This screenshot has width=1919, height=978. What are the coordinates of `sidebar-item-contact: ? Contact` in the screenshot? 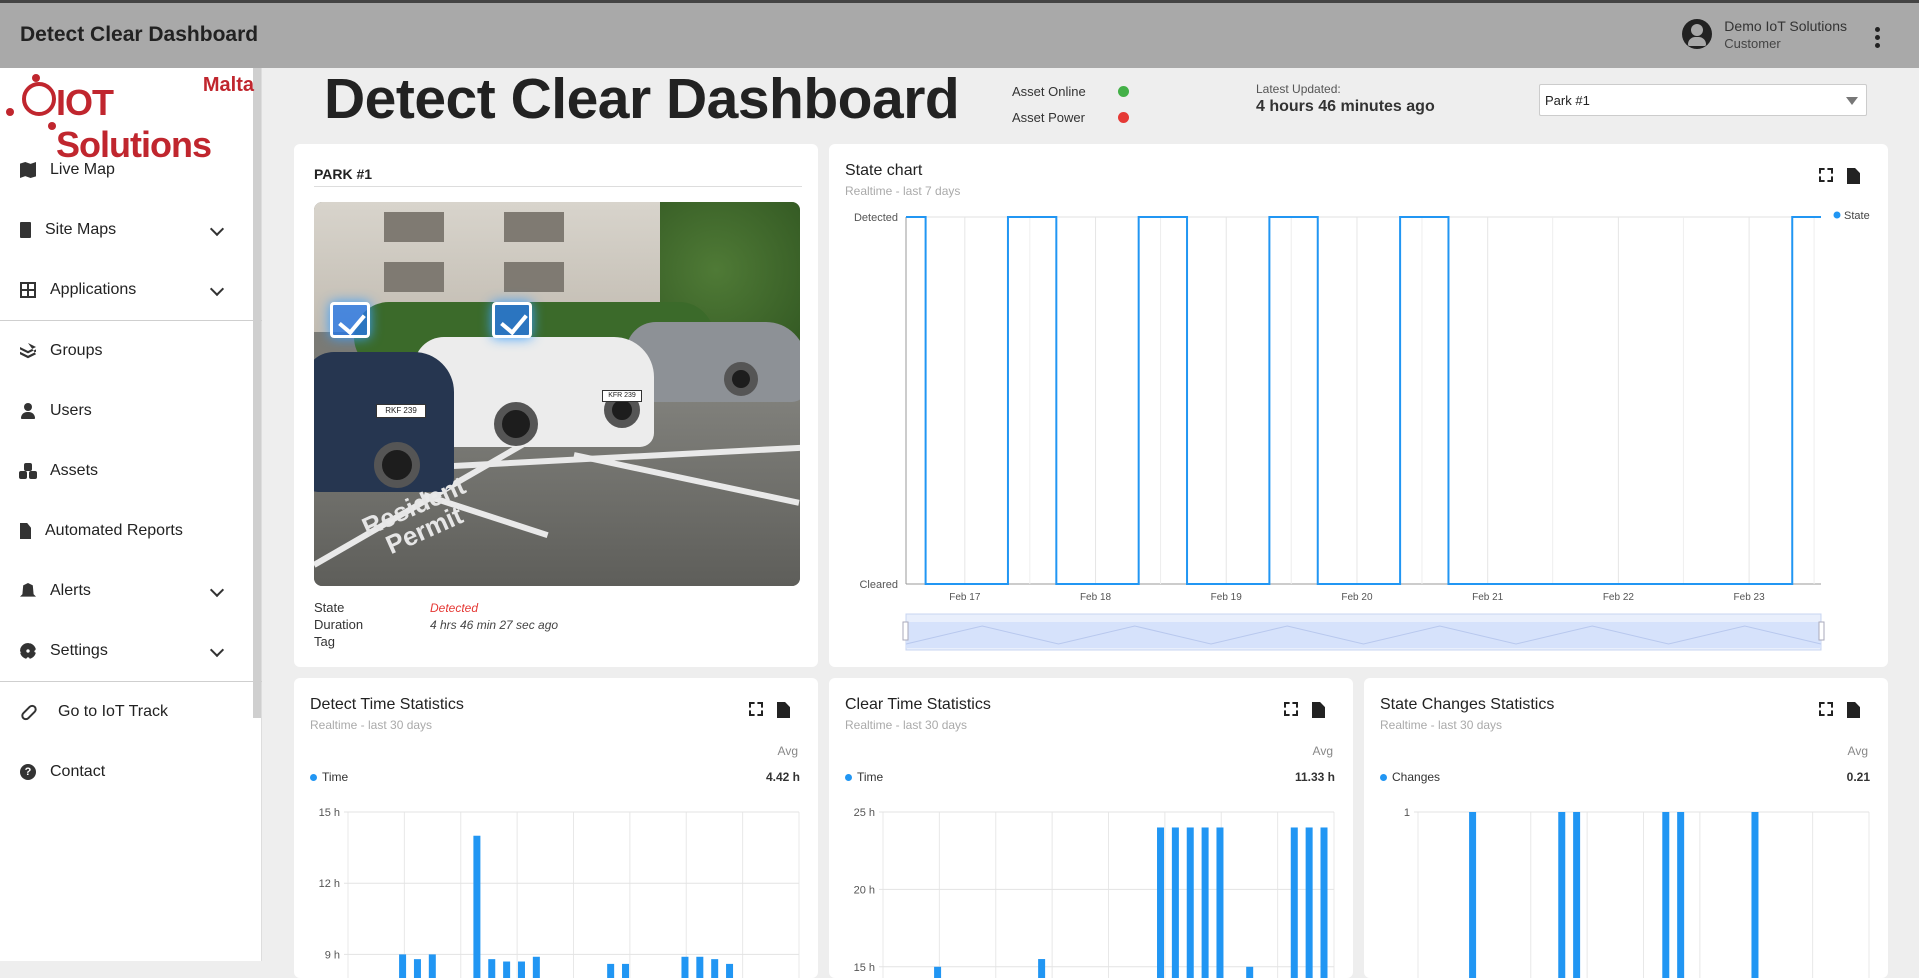 It's located at (127, 772).